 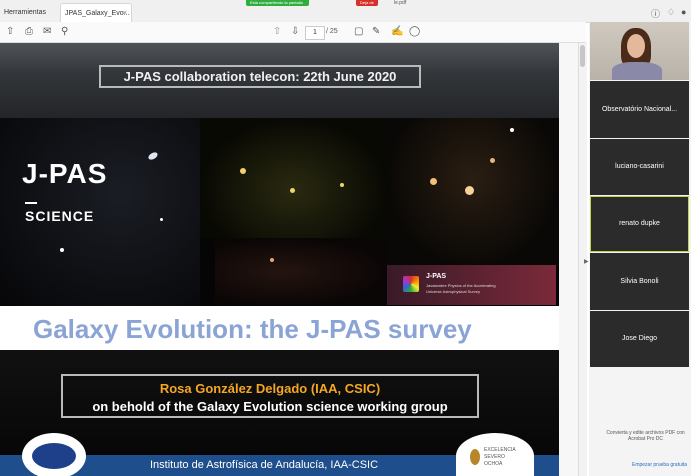 What do you see at coordinates (639, 281) in the screenshot?
I see `participant-tile: Silvia Bonoli` at bounding box center [639, 281].